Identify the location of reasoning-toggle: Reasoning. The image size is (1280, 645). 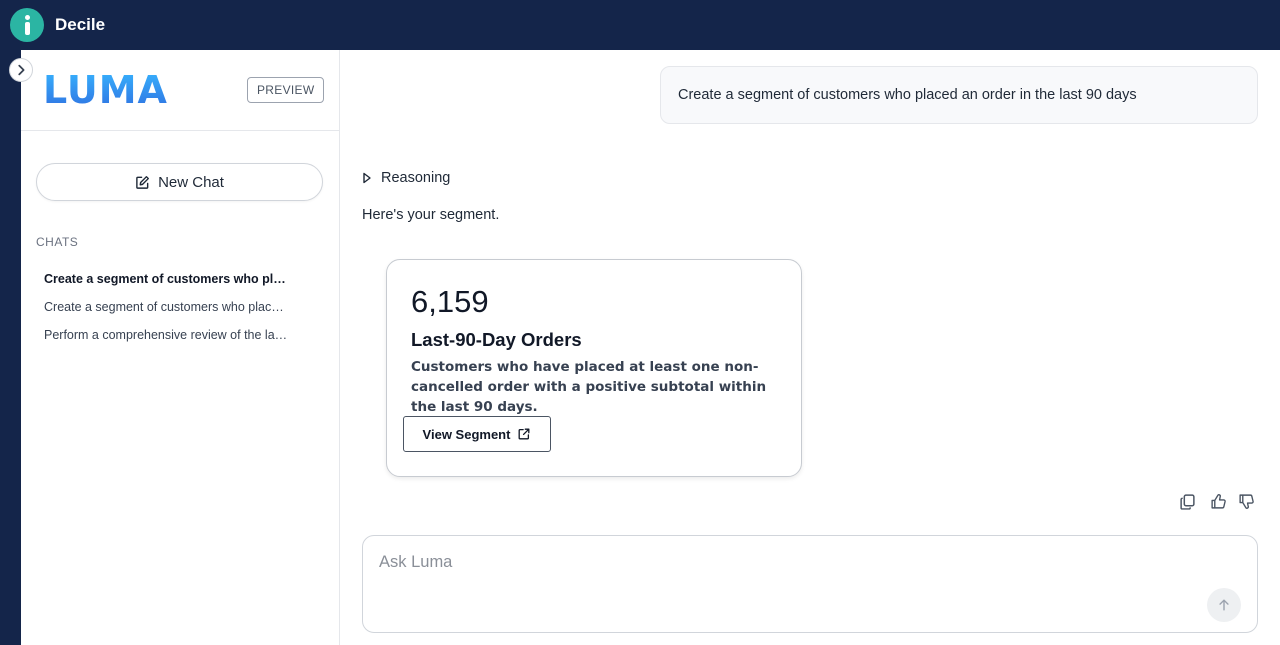
(406, 178).